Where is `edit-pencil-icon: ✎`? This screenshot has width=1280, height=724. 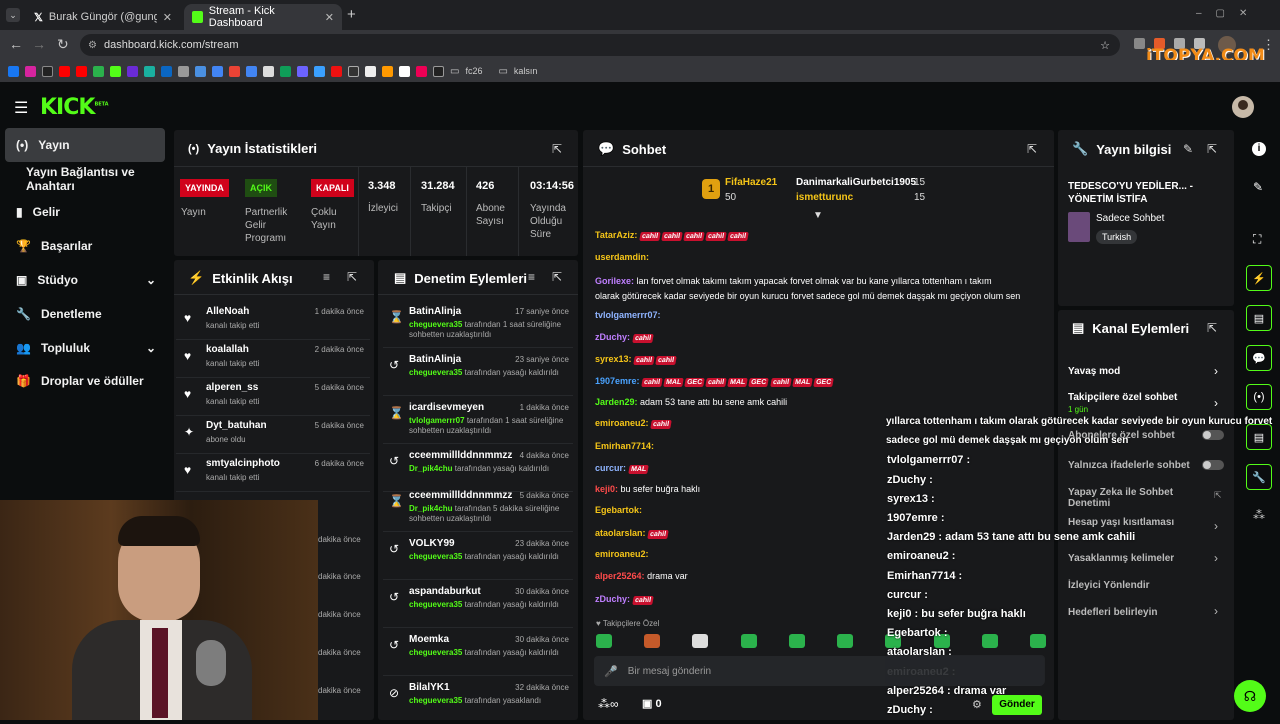
edit-pencil-icon: ✎ is located at coordinates (1188, 149).